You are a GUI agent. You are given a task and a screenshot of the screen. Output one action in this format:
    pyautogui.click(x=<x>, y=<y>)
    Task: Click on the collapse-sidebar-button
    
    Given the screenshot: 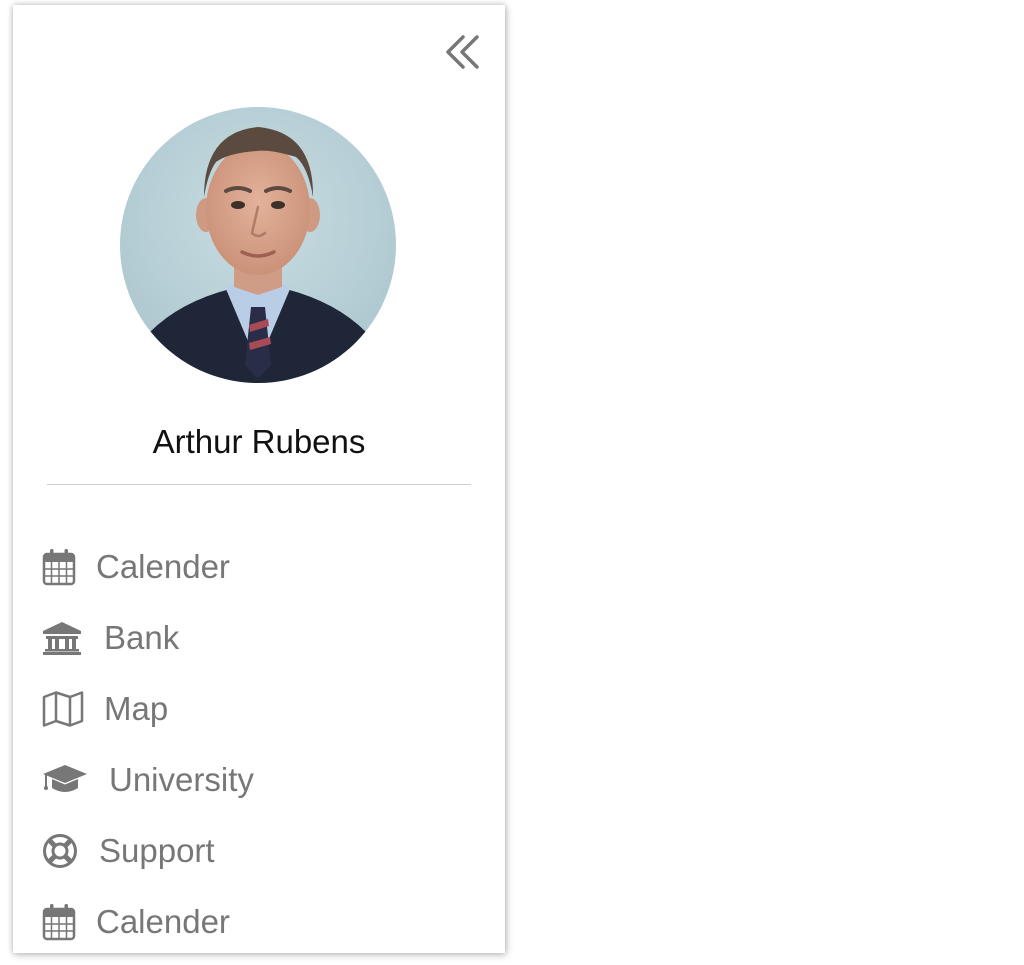 What is the action you would take?
    pyautogui.click(x=467, y=55)
    